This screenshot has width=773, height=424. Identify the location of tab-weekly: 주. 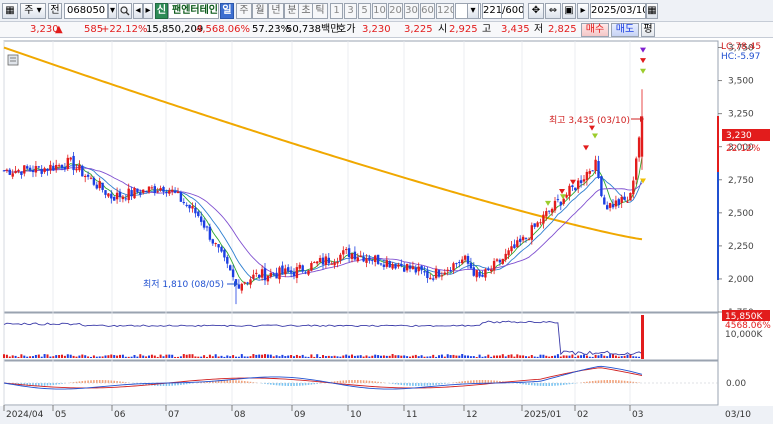
(244, 11).